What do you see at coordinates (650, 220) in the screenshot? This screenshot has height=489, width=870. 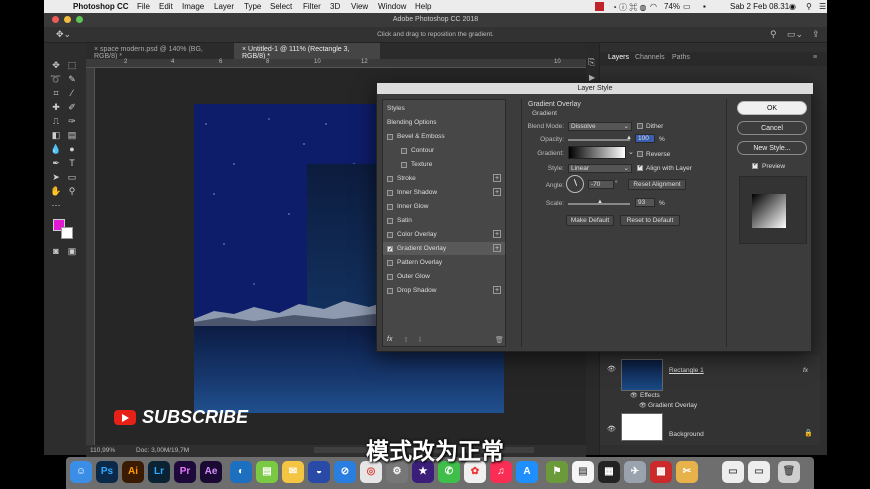 I see `reset-to-default-button: Reset to Default` at bounding box center [650, 220].